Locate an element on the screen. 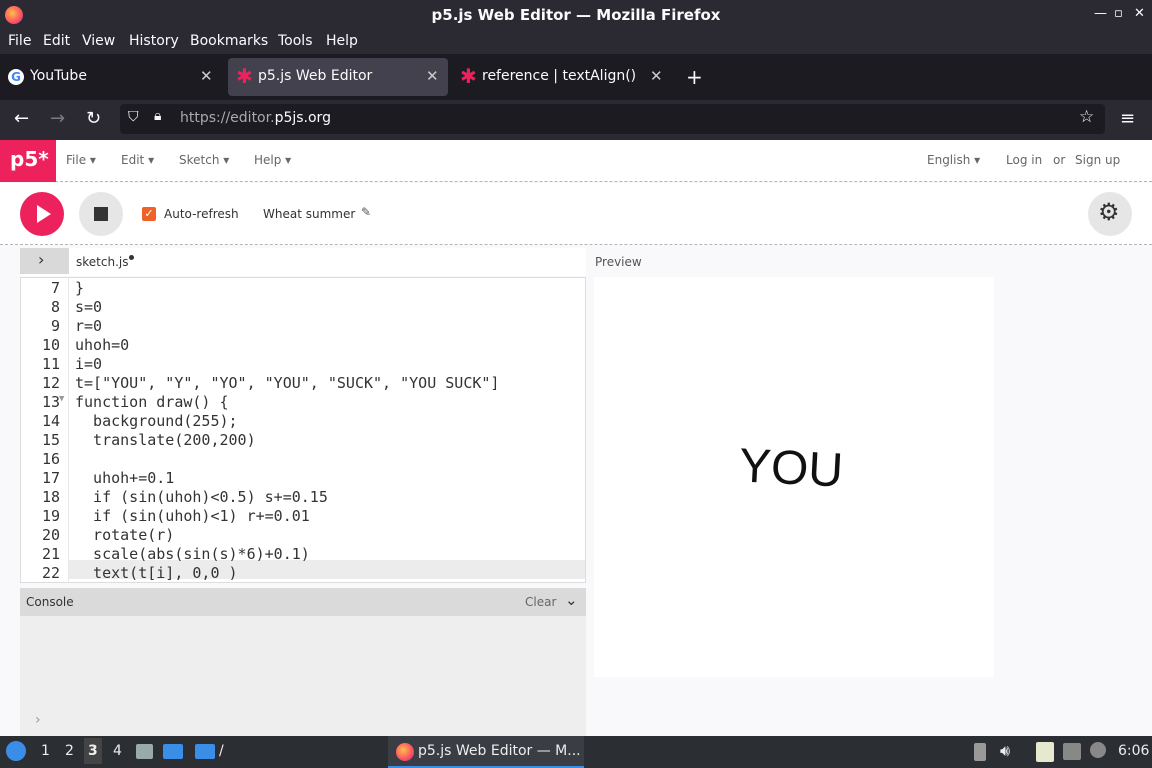 Image resolution: width=1152 pixels, height=768 pixels. close-window-button: ✕ is located at coordinates (1139, 13).